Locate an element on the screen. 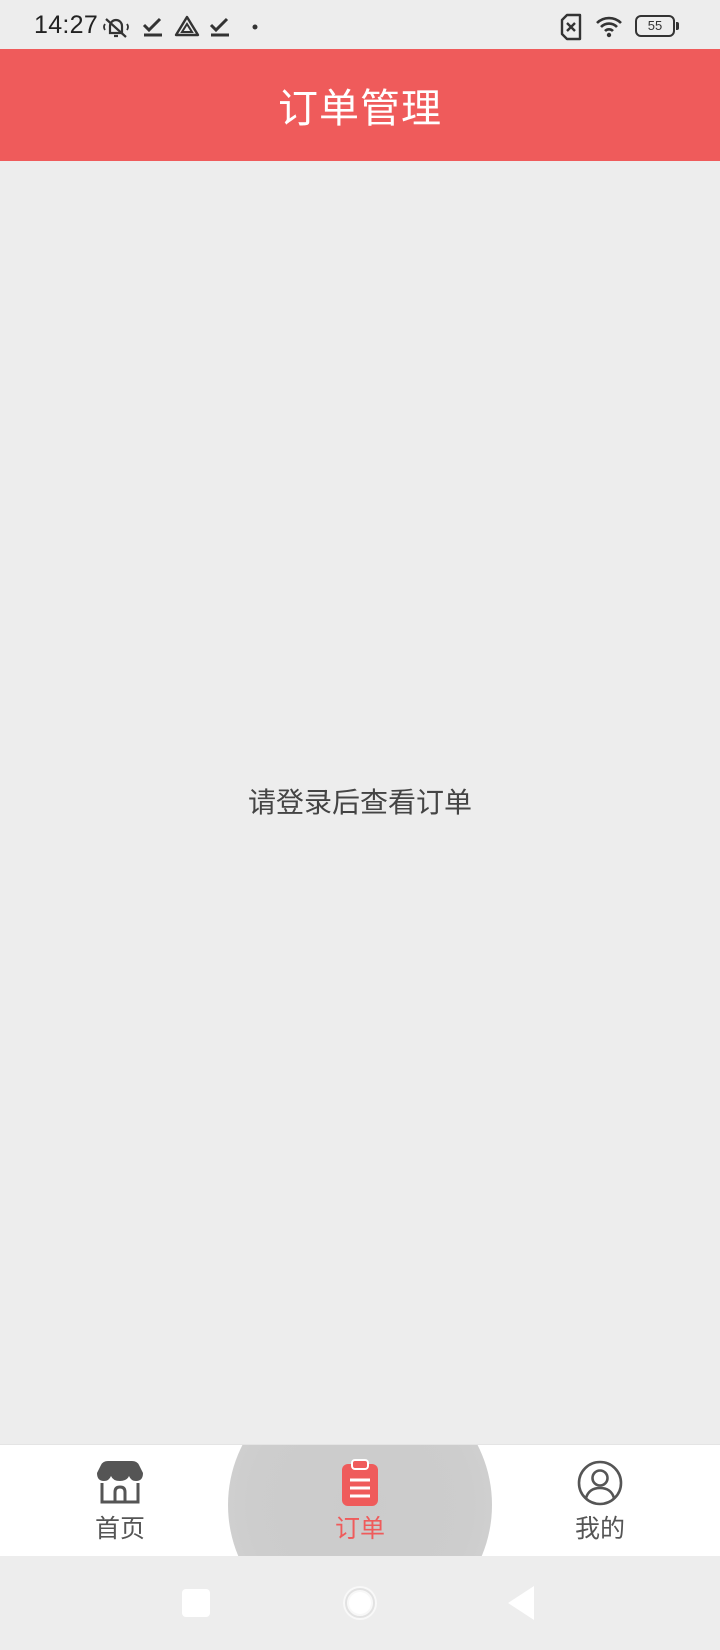 The image size is (720, 1650). recents-button is located at coordinates (196, 1603).